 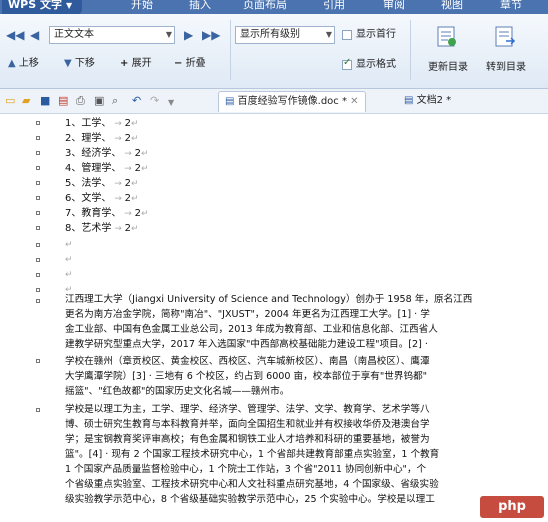 What do you see at coordinates (190, 64) in the screenshot?
I see `collapse-button: − 折叠` at bounding box center [190, 64].